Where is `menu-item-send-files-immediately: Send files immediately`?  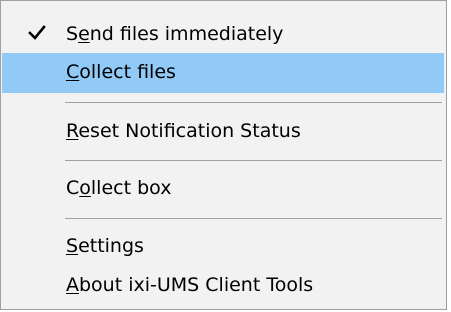
menu-item-send-files-immediately: Send files immediately is located at coordinates (223, 35).